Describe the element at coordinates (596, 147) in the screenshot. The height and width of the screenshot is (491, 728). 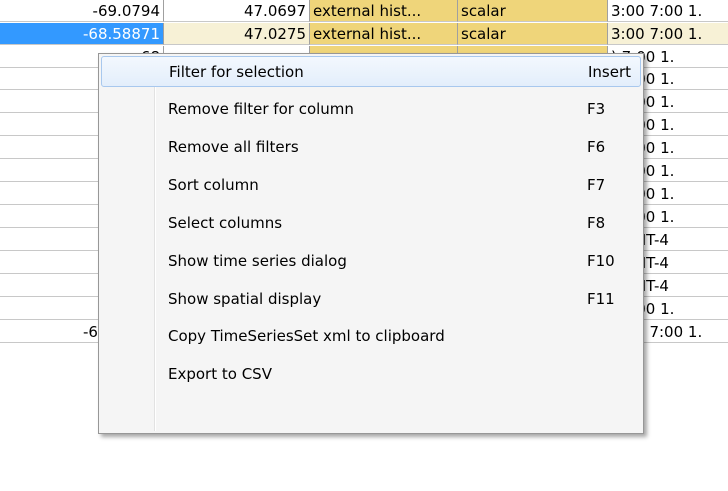
I see `menu-item-shortcut: F6` at that location.